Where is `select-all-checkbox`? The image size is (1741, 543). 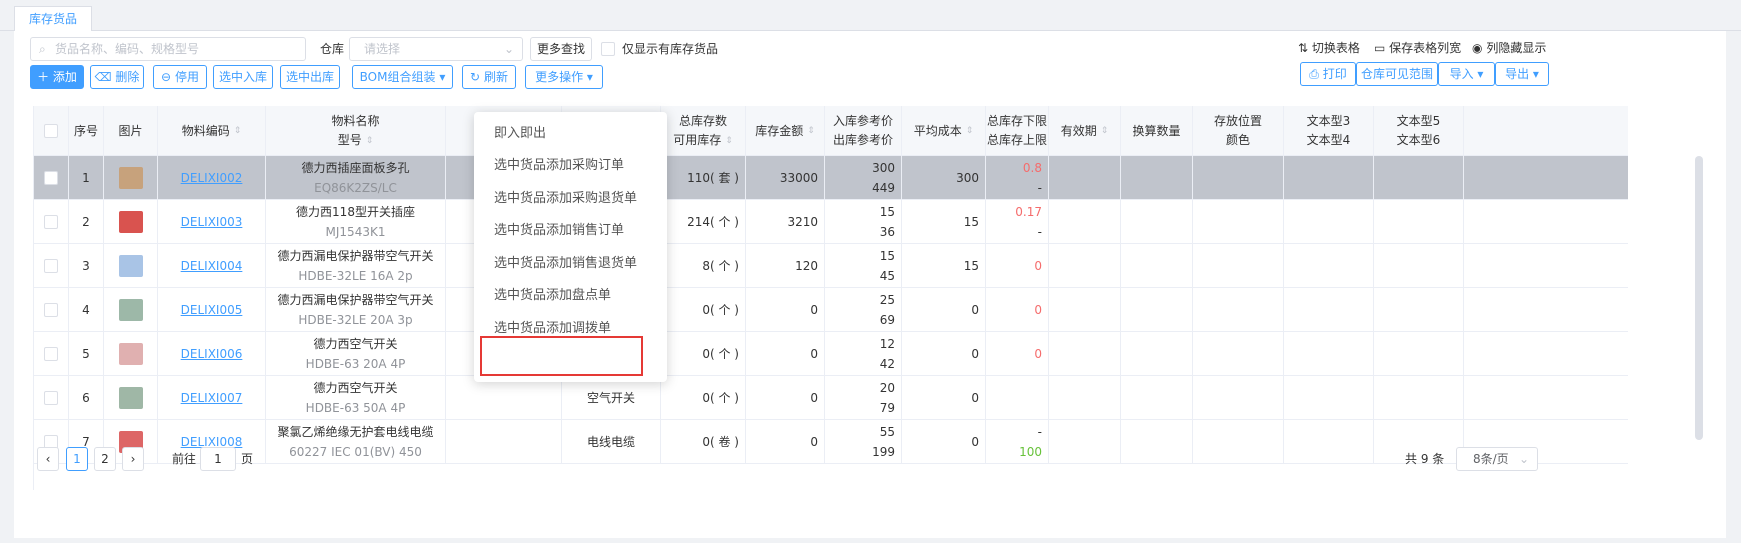
select-all-checkbox is located at coordinates (51, 131).